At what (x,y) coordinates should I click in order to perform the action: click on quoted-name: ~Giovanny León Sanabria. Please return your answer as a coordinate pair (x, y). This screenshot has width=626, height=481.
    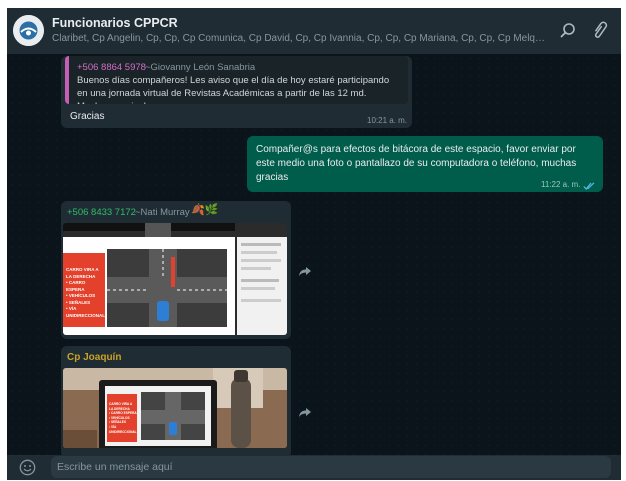
    Looking at the image, I should click on (200, 67).